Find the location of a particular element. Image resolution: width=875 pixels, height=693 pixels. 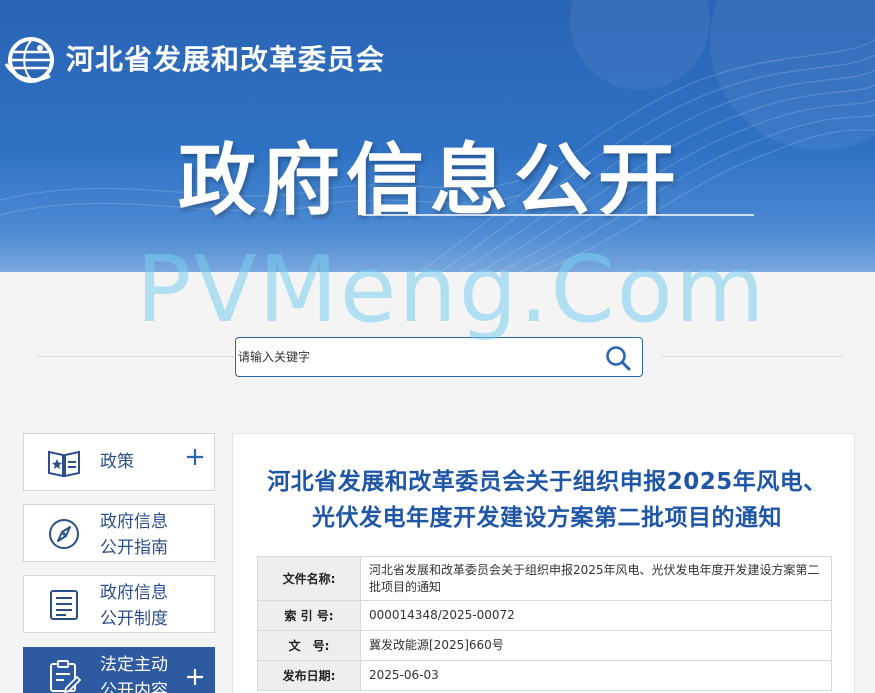

policy-book-icon is located at coordinates (64, 464).